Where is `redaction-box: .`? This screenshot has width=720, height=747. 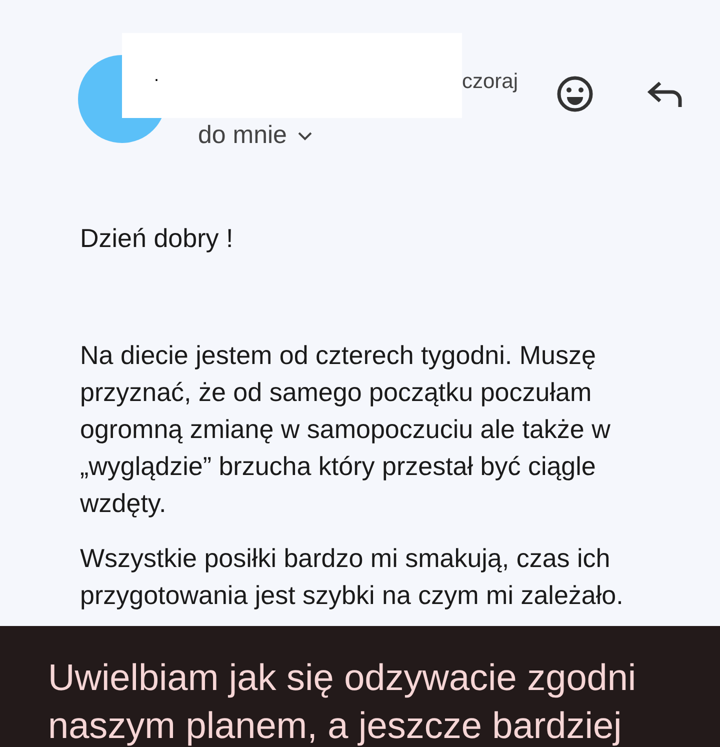
redaction-box: . is located at coordinates (292, 75).